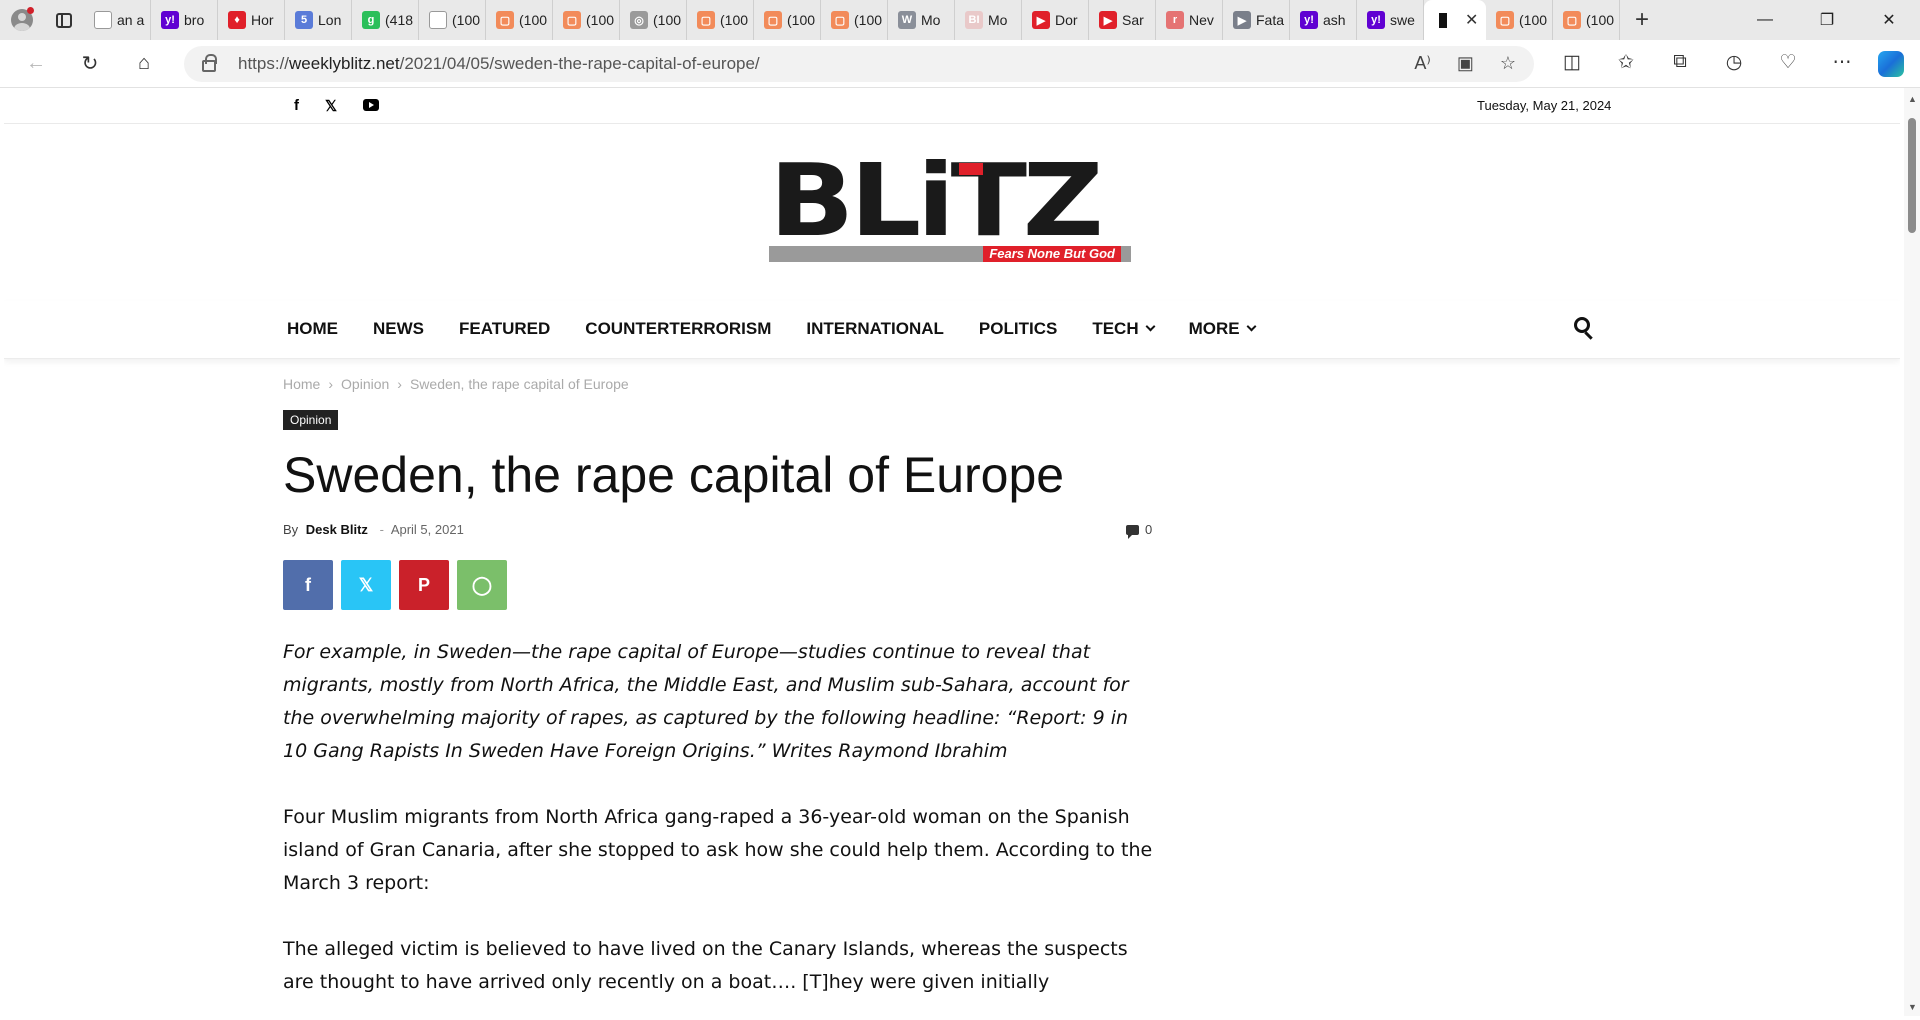 This screenshot has width=1920, height=1020. Describe the element at coordinates (1912, 1007) in the screenshot. I see `scroll-down-icon: ▼` at that location.